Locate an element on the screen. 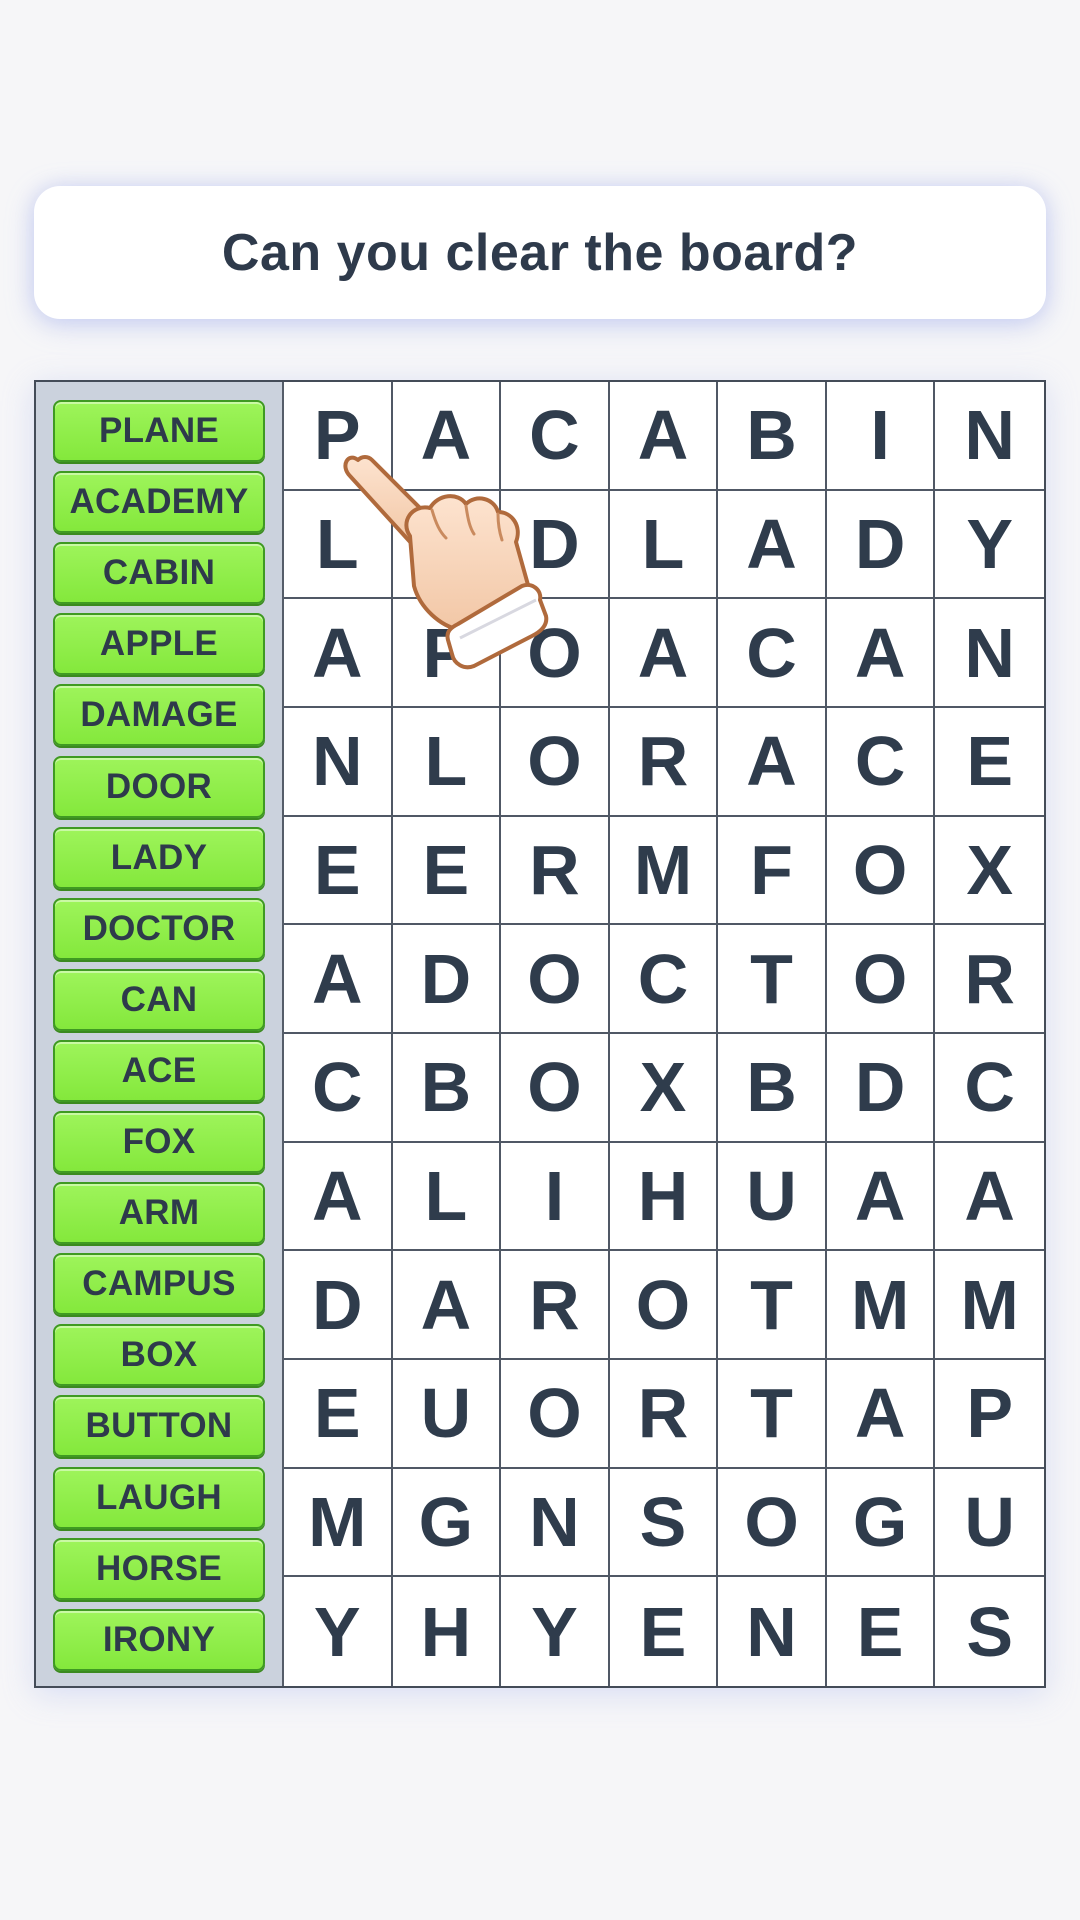 The height and width of the screenshot is (1920, 1080). board-title: Can you clear the board? is located at coordinates (540, 252).